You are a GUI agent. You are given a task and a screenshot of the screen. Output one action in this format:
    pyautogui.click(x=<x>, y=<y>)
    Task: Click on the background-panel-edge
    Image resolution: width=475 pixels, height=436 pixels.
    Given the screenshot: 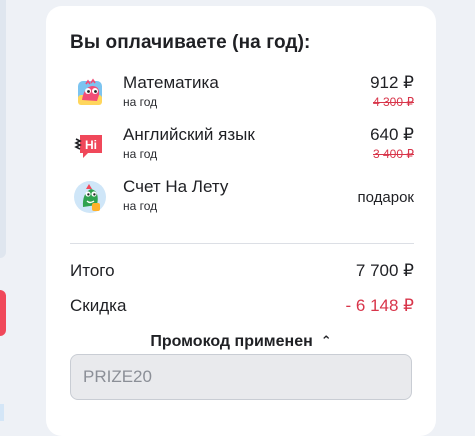 What is the action you would take?
    pyautogui.click(x=3, y=129)
    